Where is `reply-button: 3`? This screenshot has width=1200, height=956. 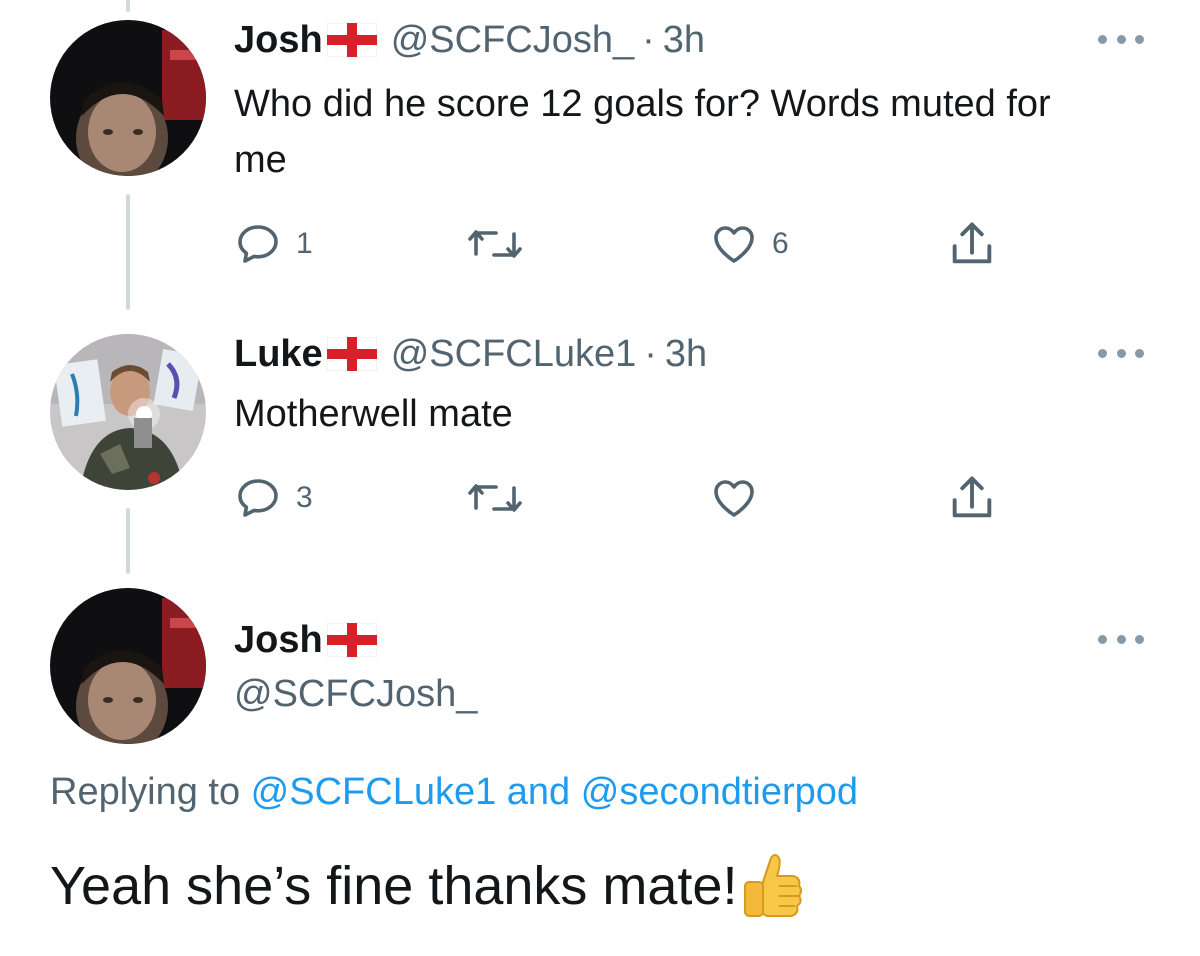
reply-button: 3 is located at coordinates (273, 498).